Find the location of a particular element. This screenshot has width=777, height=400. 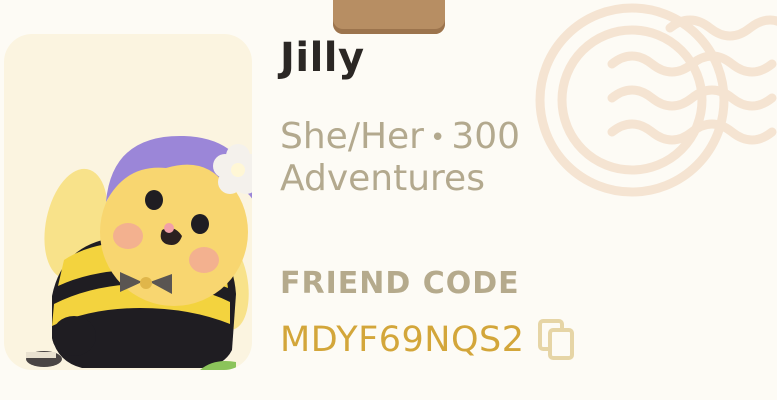

friend-code-row: MDYF69NQS2 is located at coordinates (428, 340).